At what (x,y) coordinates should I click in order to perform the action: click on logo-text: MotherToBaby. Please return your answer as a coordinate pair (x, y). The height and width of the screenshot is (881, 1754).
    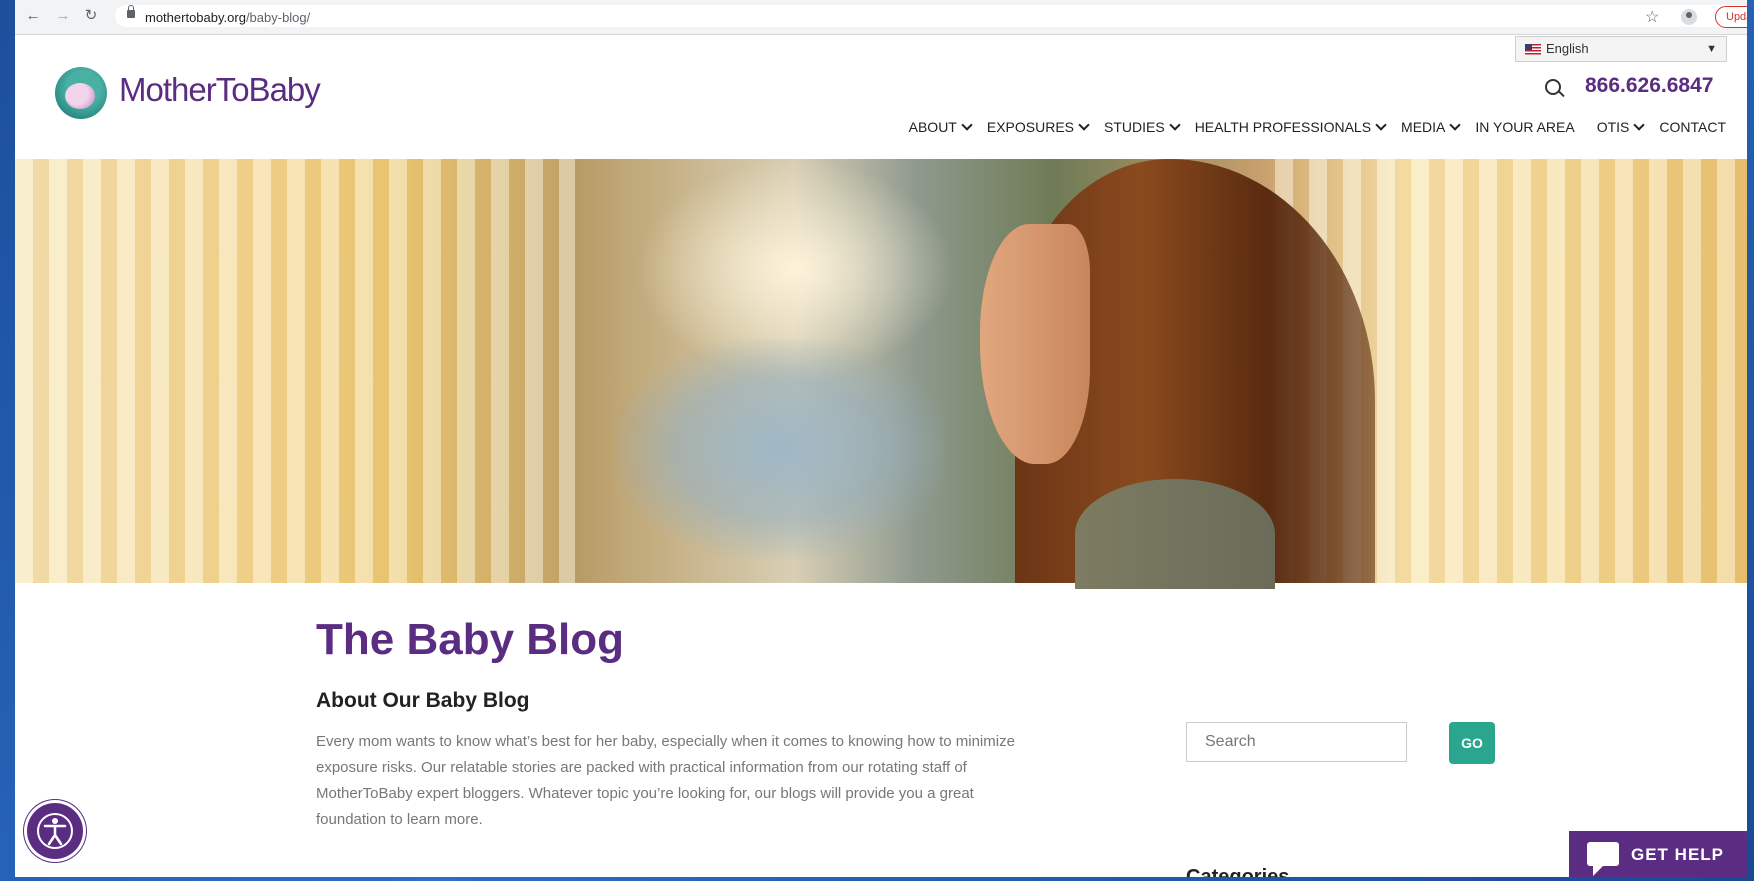
    Looking at the image, I should click on (220, 90).